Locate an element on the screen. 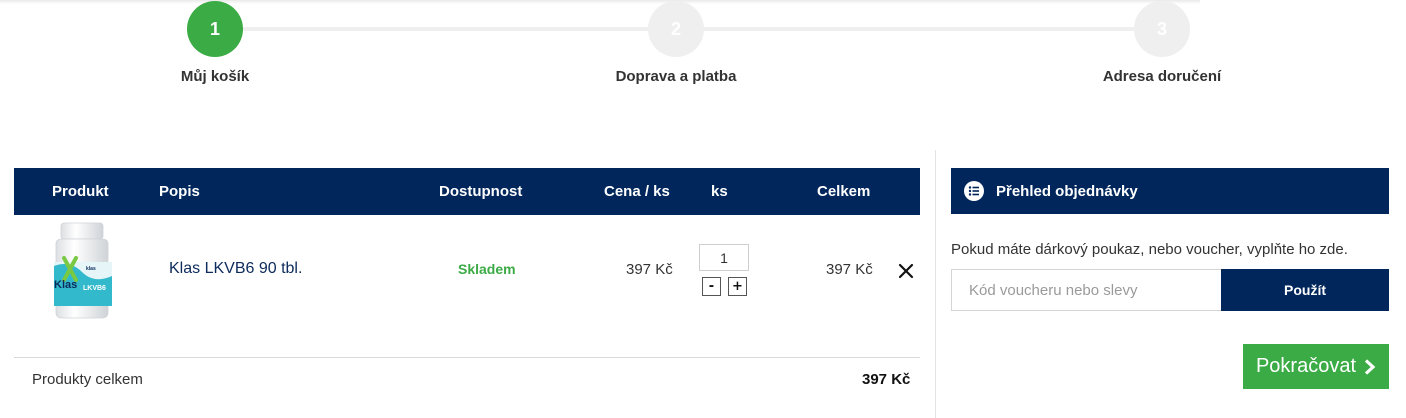 This screenshot has width=1406, height=418. step-2-number: 2 is located at coordinates (675, 28).